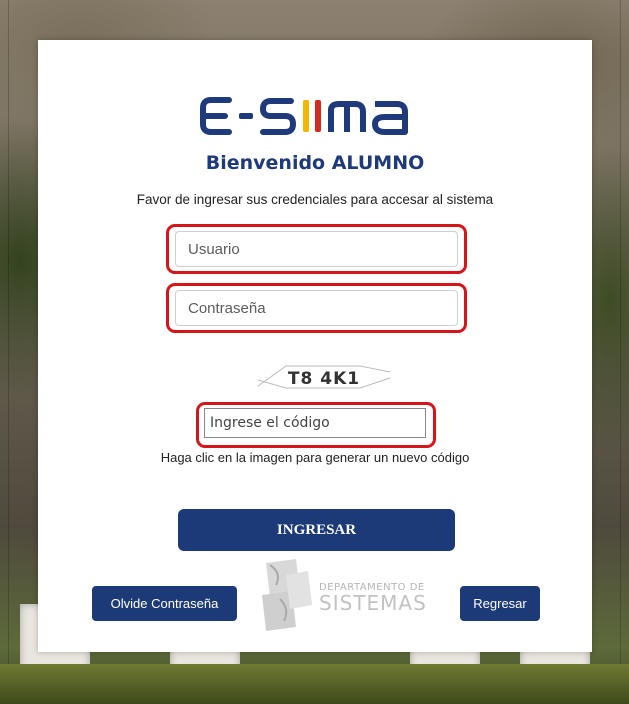 The width and height of the screenshot is (629, 704). What do you see at coordinates (164, 603) in the screenshot?
I see `forgot-password-button: Olvide Contraseña` at bounding box center [164, 603].